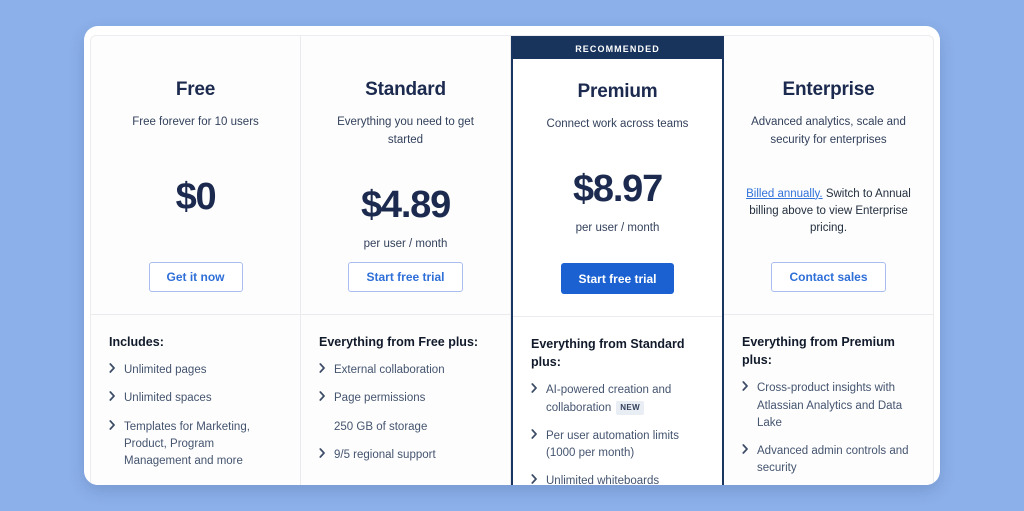  I want to click on feature-text-wrapper: Unlimited pages, so click(165, 370).